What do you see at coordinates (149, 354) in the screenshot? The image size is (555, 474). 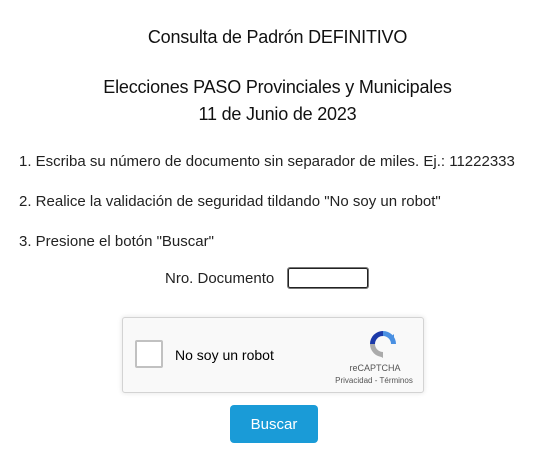 I see `recaptcha-checkbox` at bounding box center [149, 354].